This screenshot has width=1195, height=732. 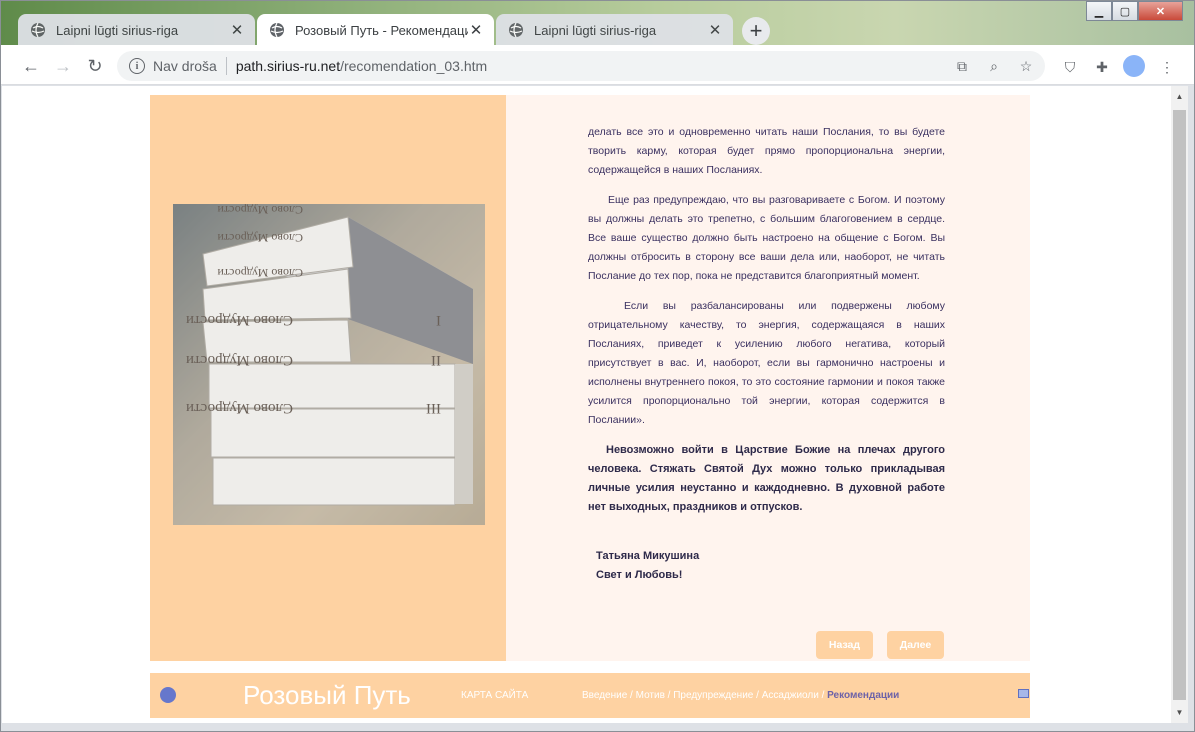 I want to click on separator, so click(x=226, y=66).